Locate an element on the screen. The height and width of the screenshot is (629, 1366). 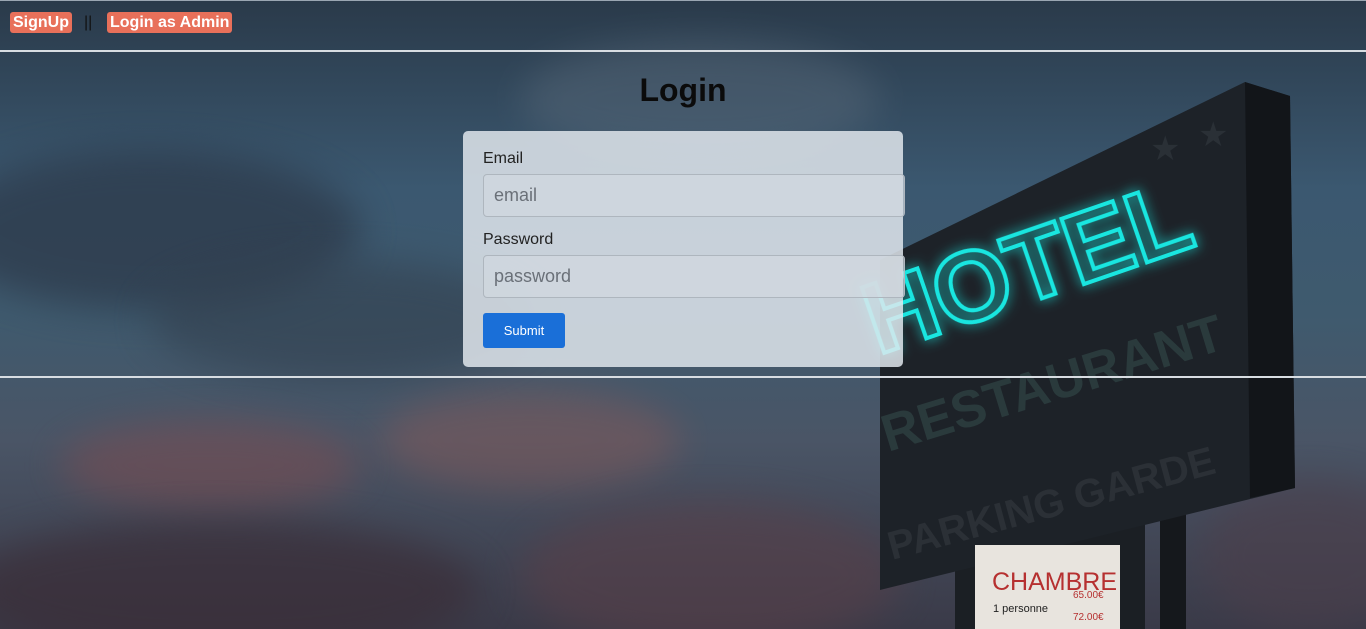
sign-price-label: 1 personne is located at coordinates (1020, 609).